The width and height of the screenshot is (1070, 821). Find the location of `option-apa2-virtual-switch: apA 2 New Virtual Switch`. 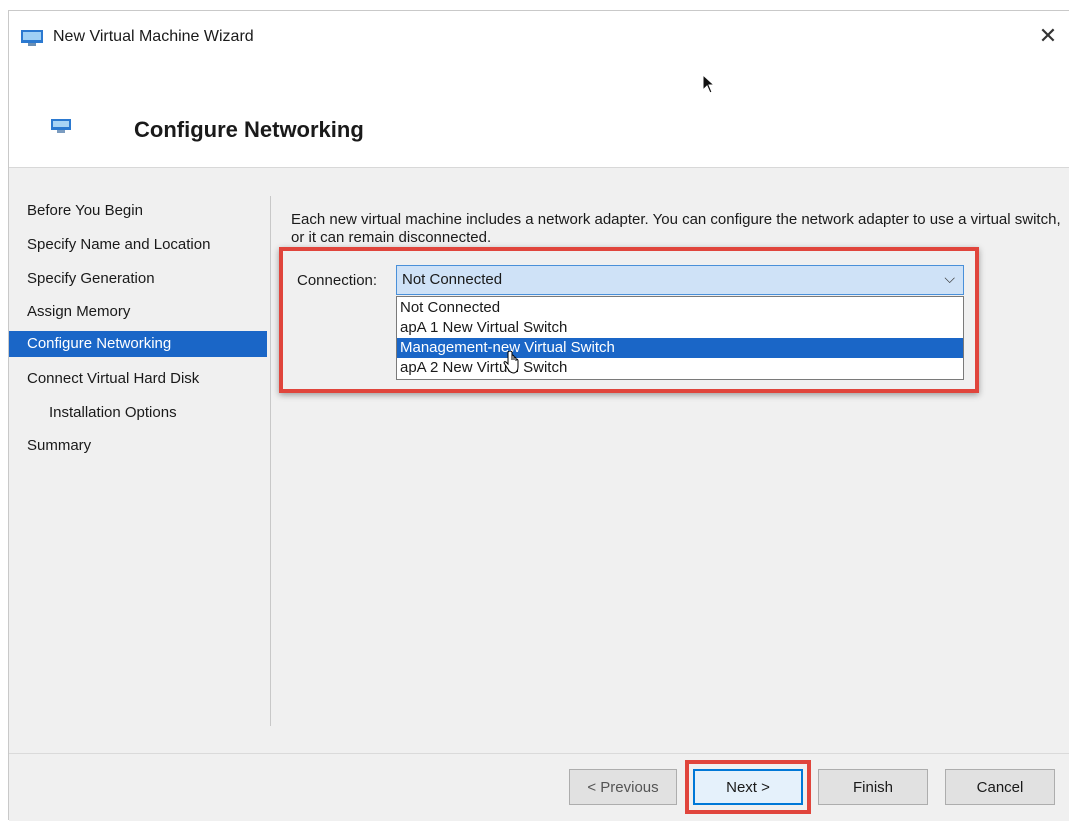

option-apa2-virtual-switch: apA 2 New Virtual Switch is located at coordinates (680, 368).